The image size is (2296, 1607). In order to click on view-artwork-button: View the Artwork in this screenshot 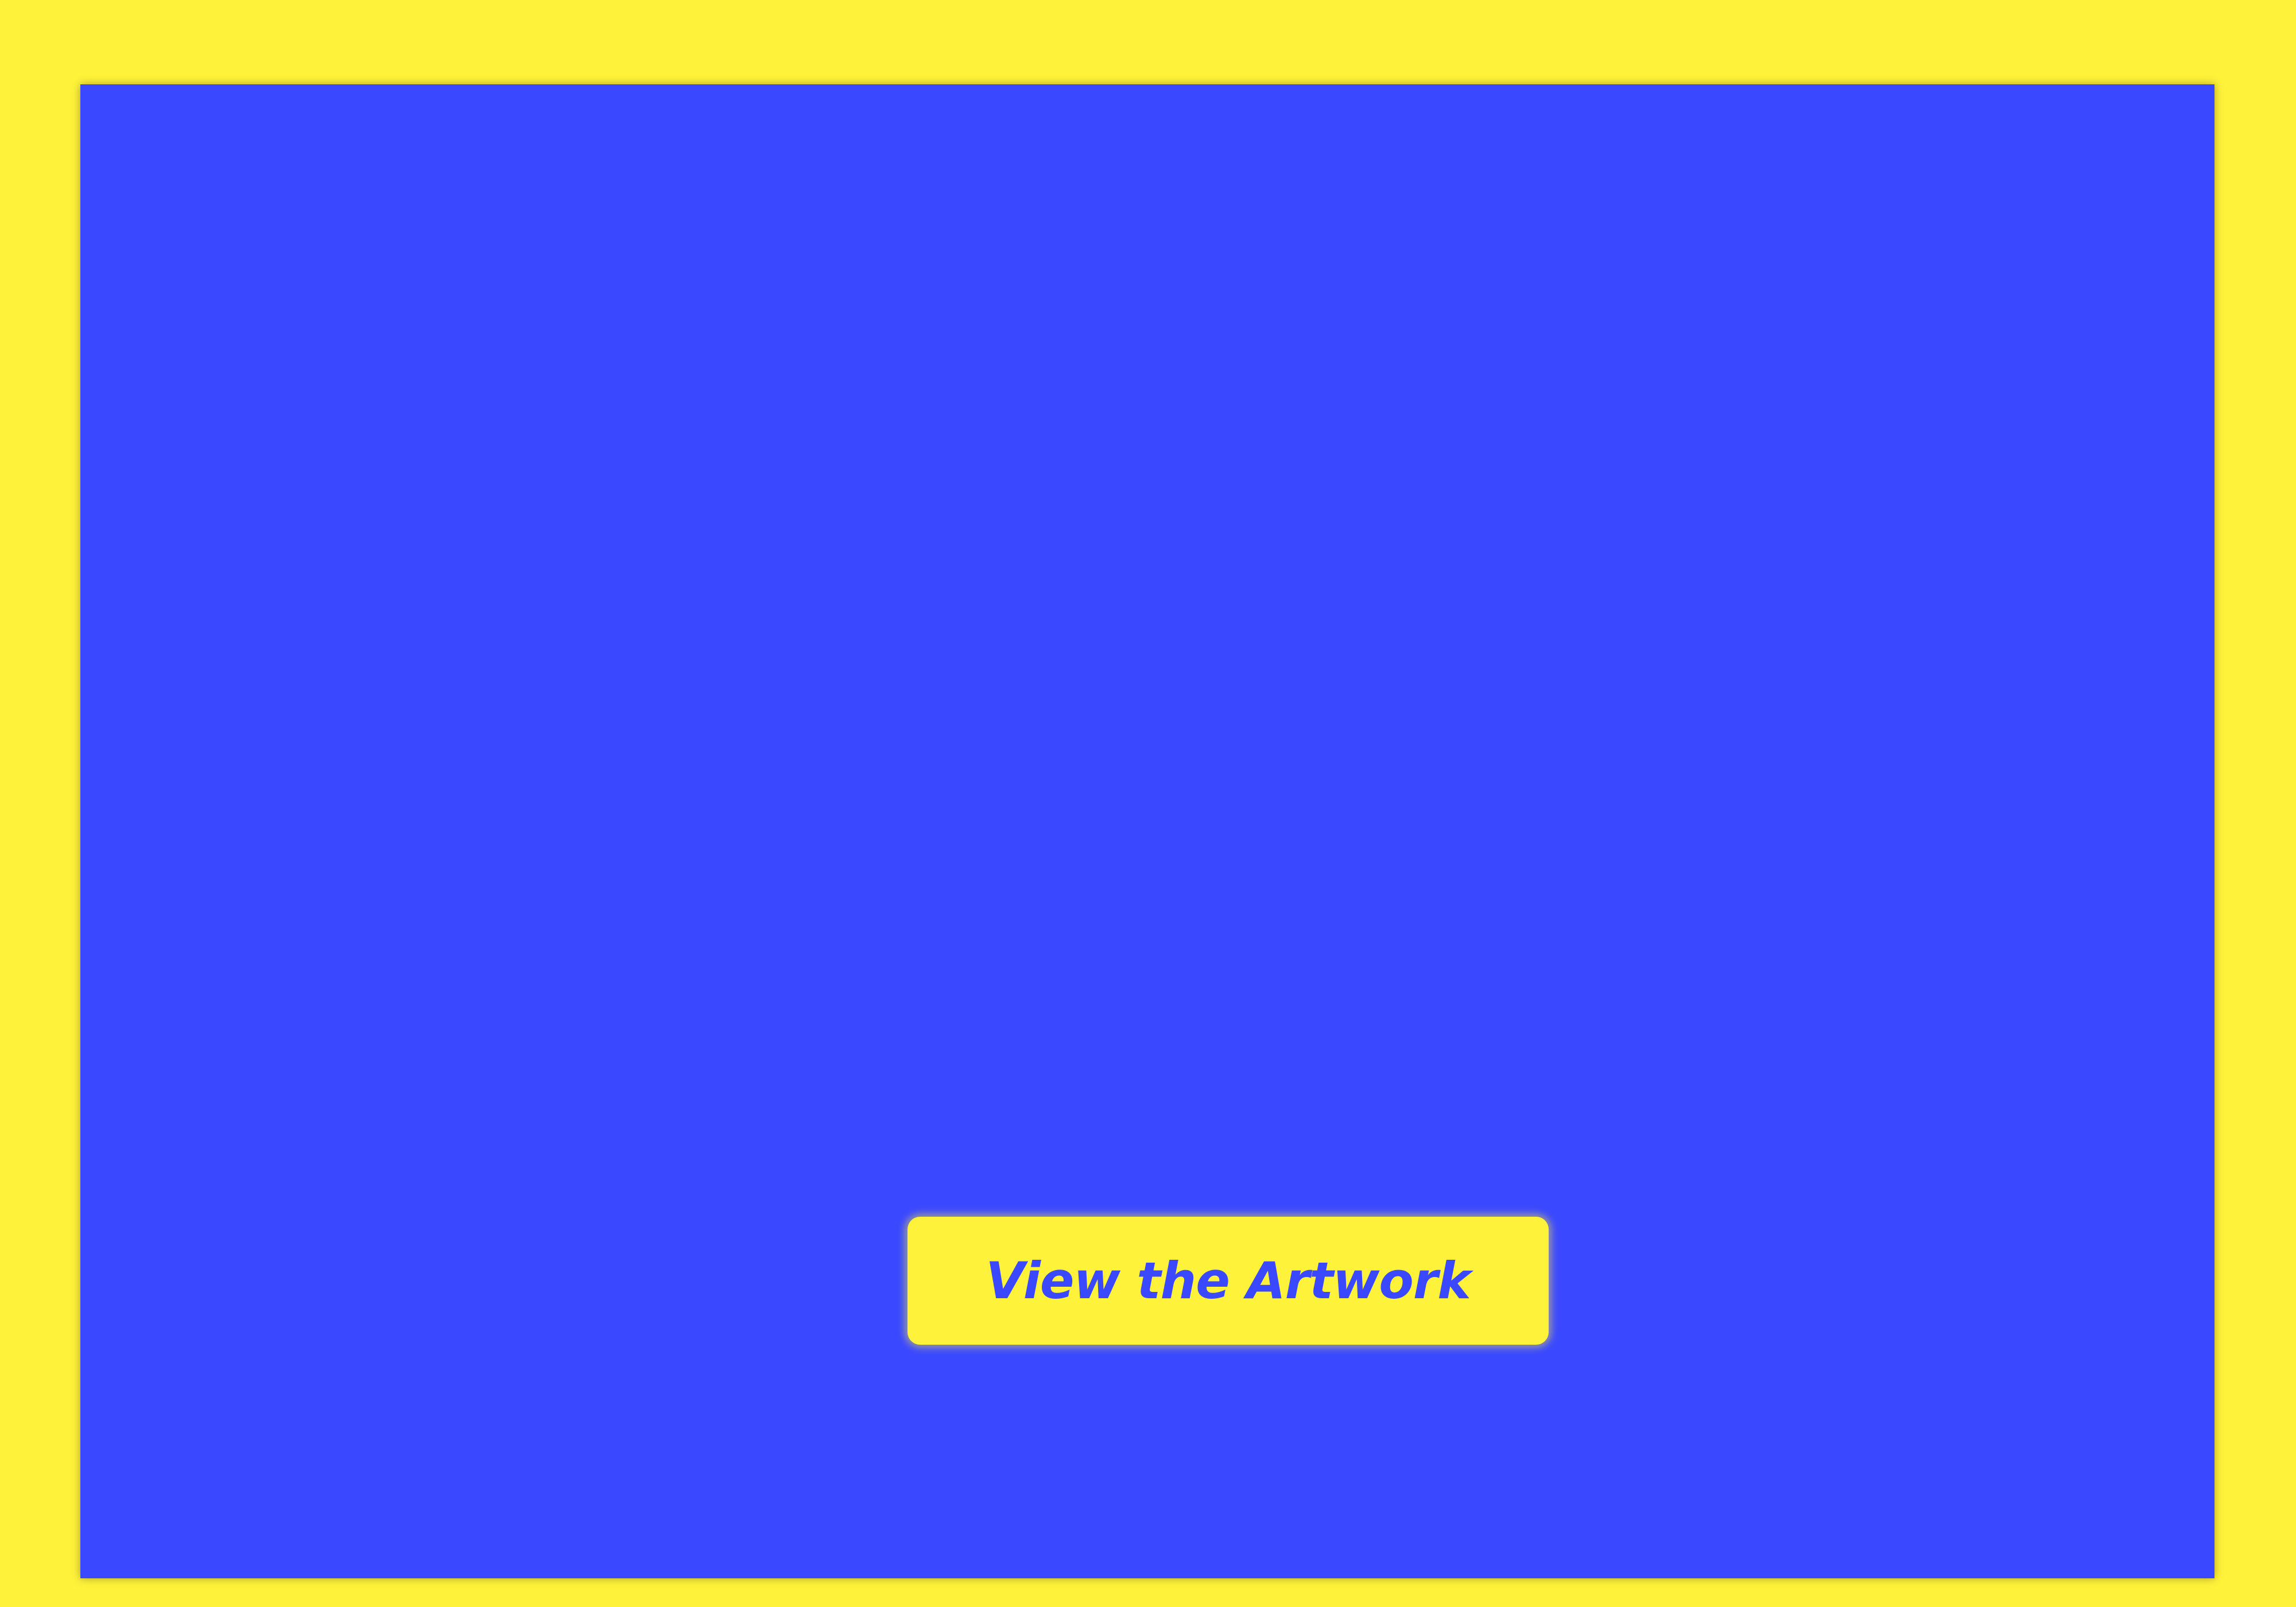, I will do `click(1228, 1281)`.